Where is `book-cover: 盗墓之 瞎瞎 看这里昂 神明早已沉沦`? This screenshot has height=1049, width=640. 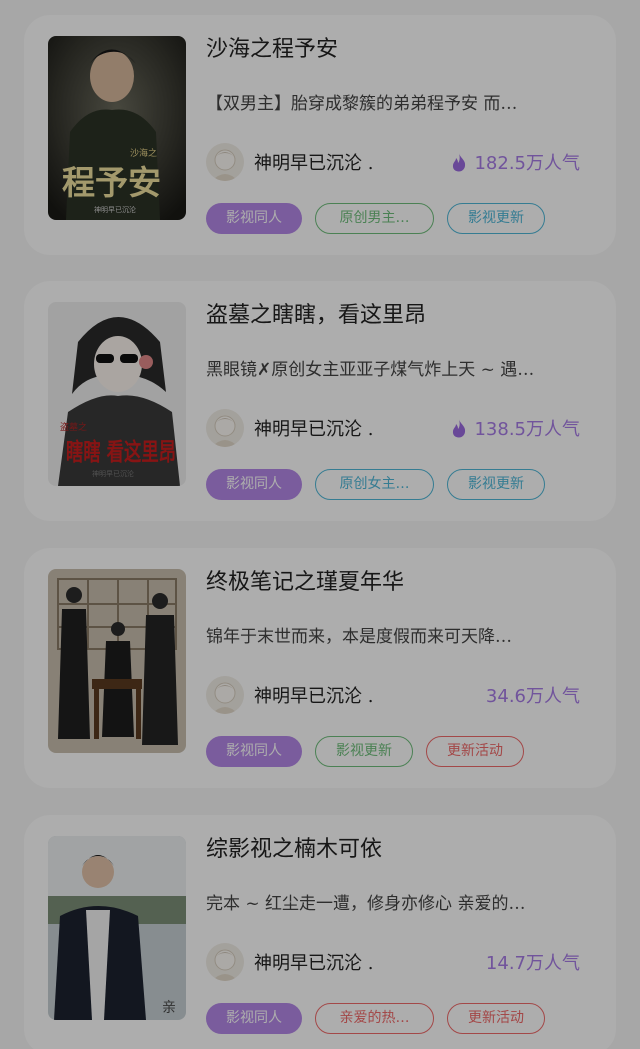 book-cover: 盗墓之 瞎瞎 看这里昂 神明早已沉沦 is located at coordinates (117, 394).